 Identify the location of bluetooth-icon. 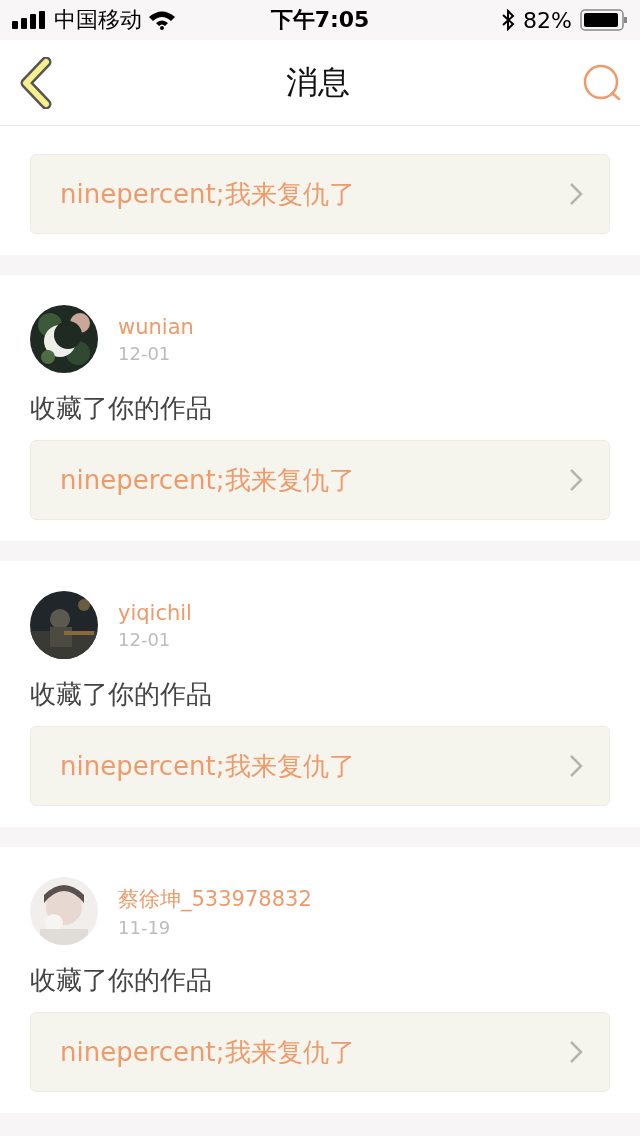
(508, 20).